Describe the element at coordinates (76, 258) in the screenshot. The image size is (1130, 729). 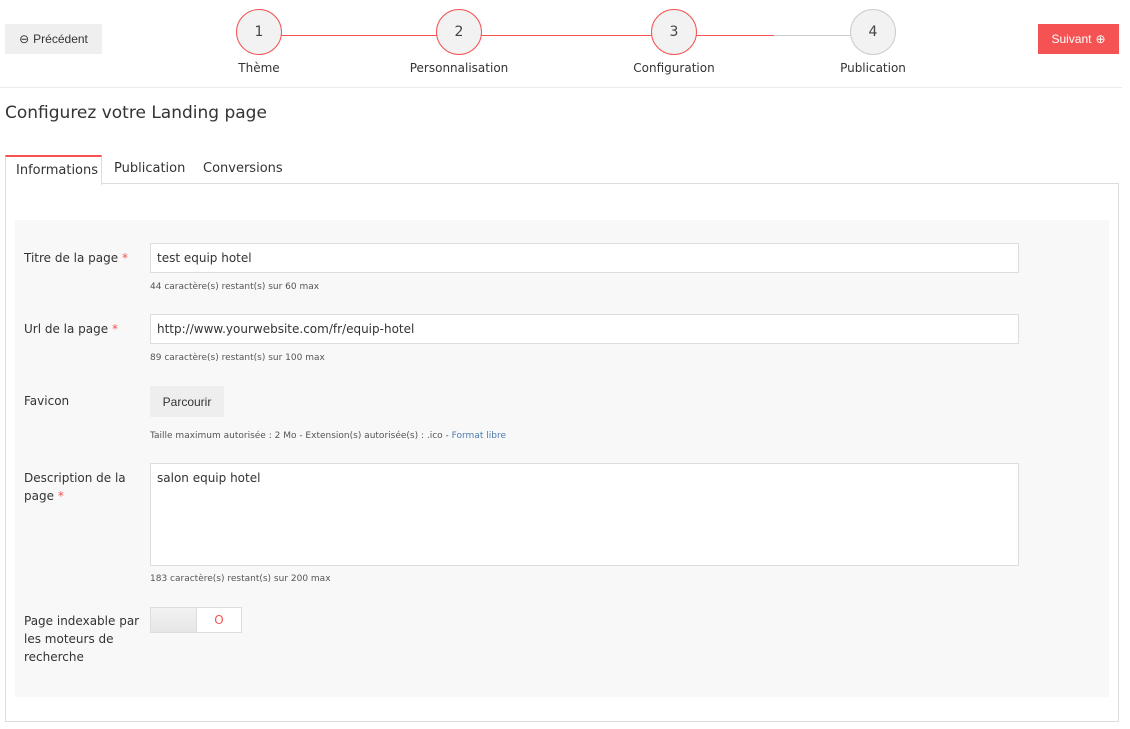
I see `page-title-label: Titre de la page *` at that location.